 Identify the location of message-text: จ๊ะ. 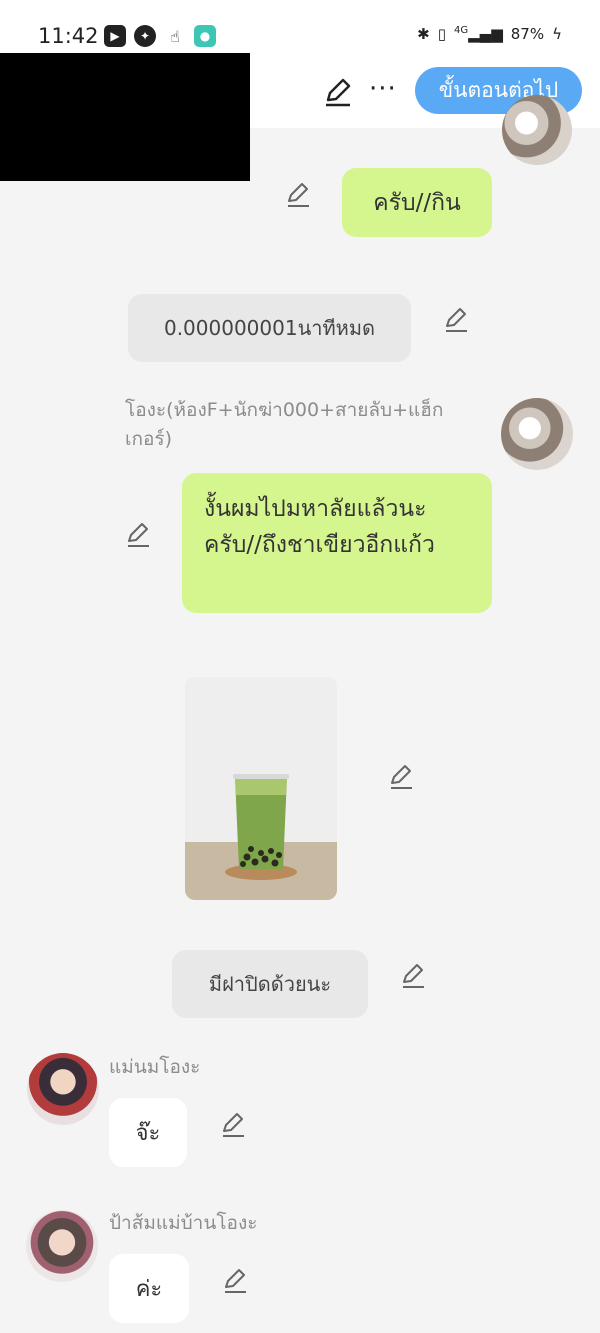
(148, 1133).